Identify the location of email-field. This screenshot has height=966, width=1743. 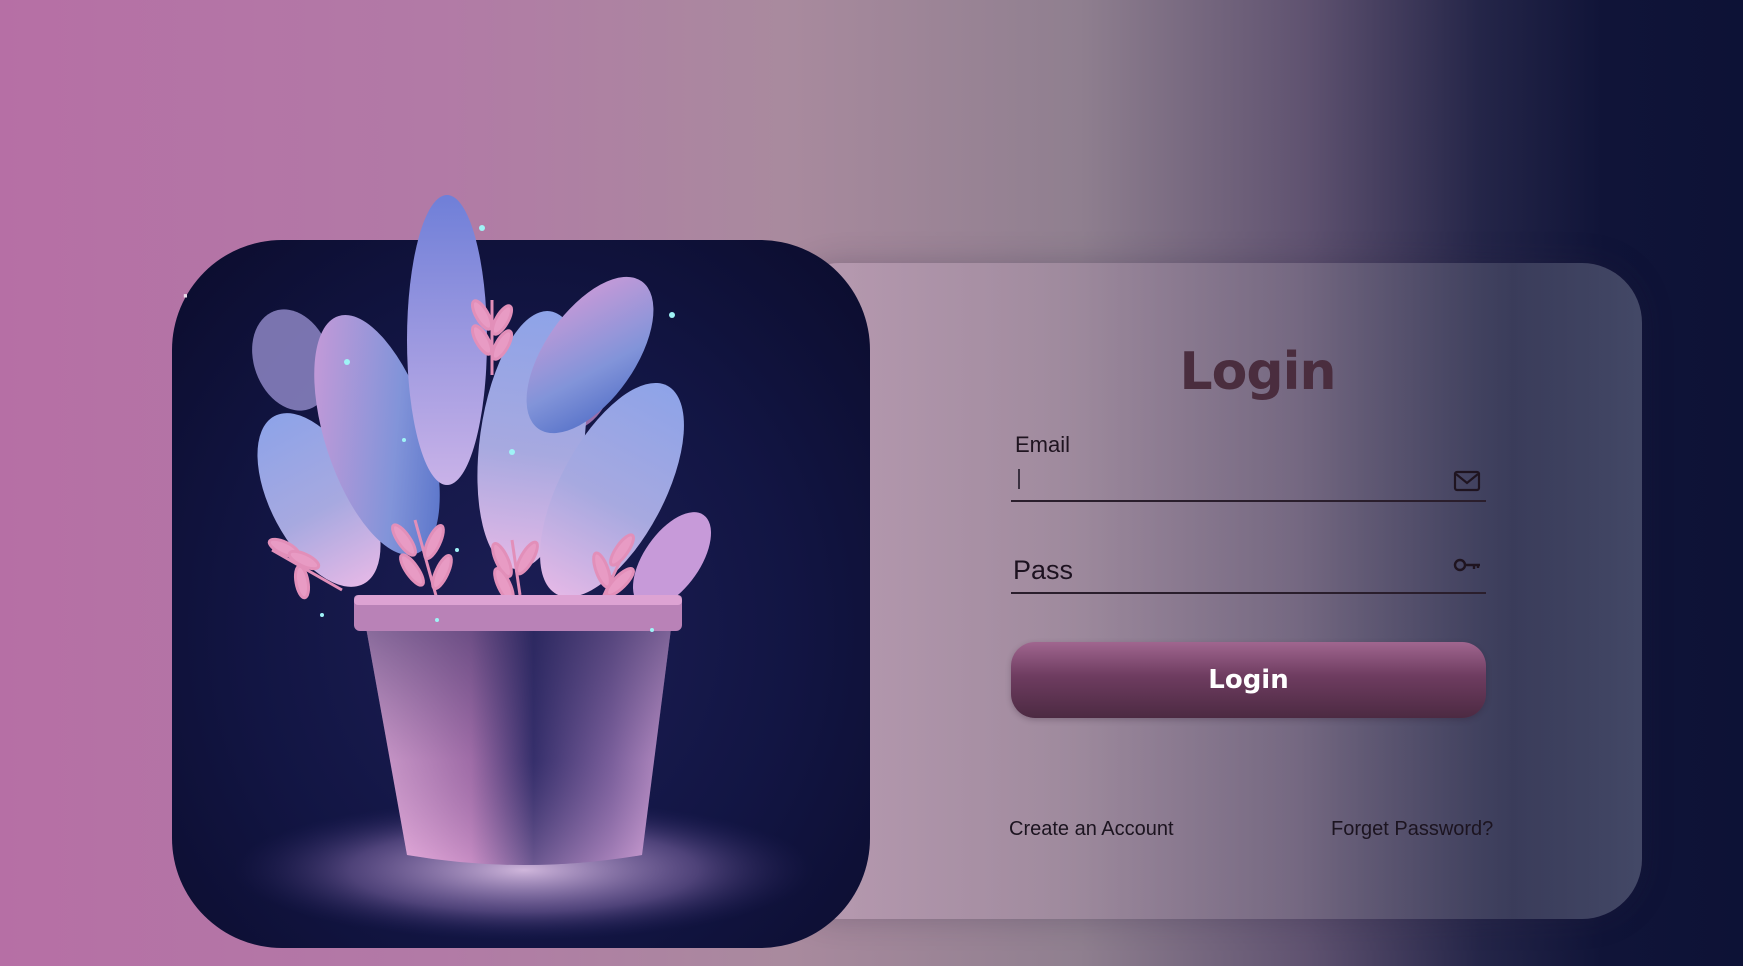
(1248, 482).